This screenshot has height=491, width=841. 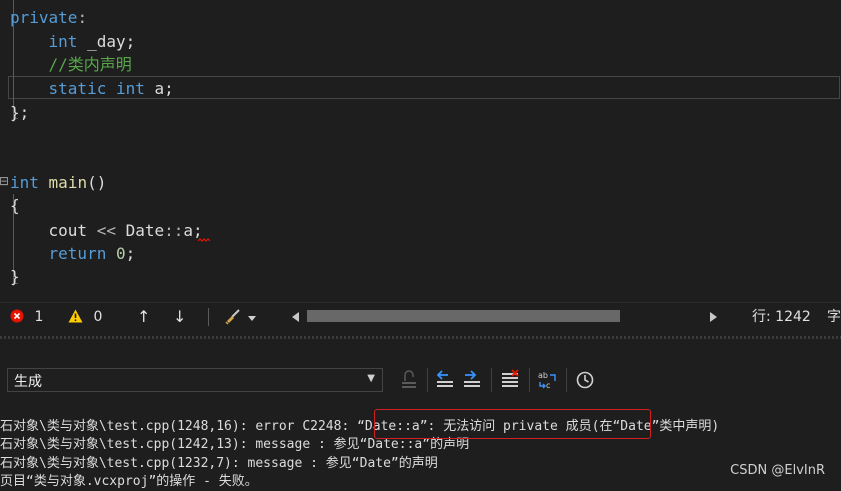 What do you see at coordinates (371, 378) in the screenshot?
I see `chevron-down-icon: ▼` at bounding box center [371, 378].